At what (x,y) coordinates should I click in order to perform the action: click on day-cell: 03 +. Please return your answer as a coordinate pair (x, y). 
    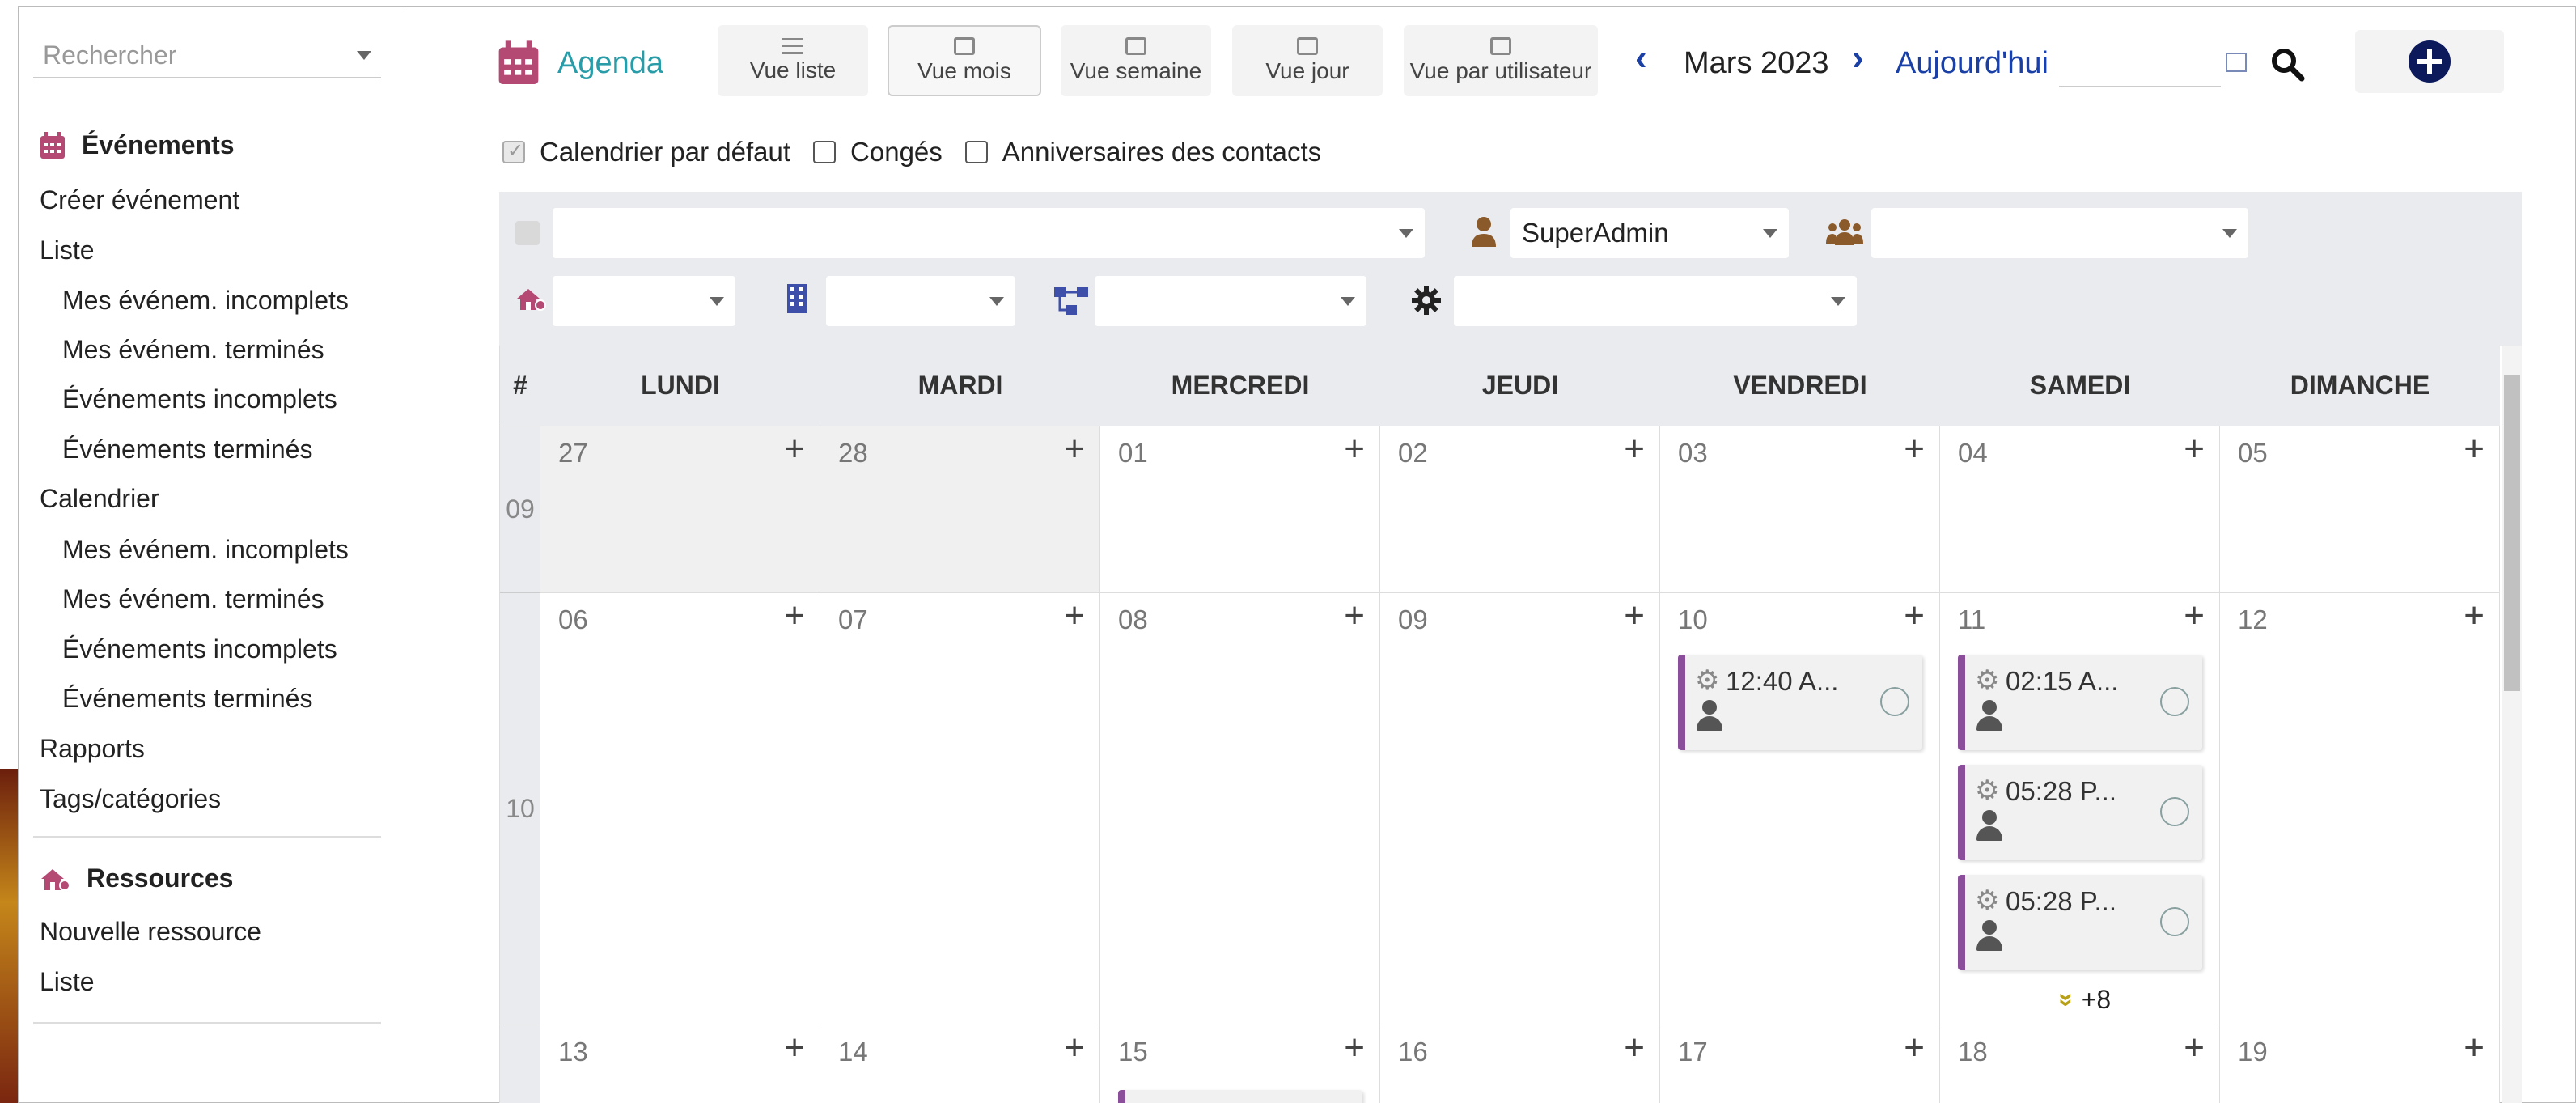
    Looking at the image, I should click on (1800, 509).